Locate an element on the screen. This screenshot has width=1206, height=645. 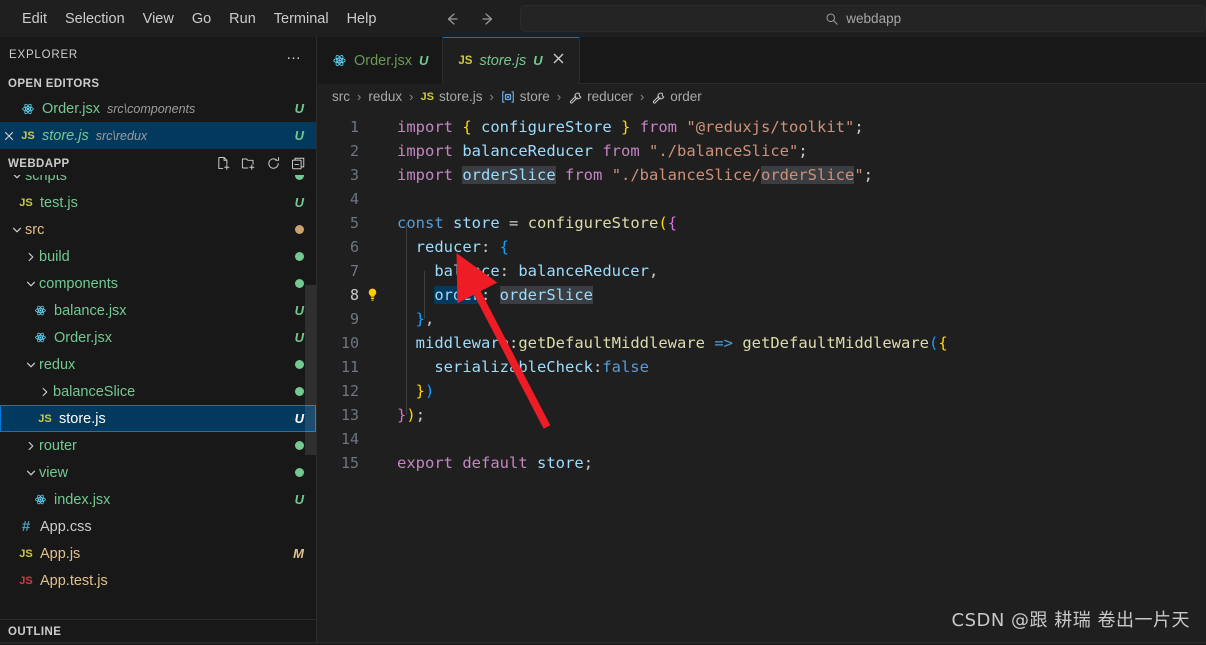
breadcrumb-item-store: store is located at coordinates (525, 96).